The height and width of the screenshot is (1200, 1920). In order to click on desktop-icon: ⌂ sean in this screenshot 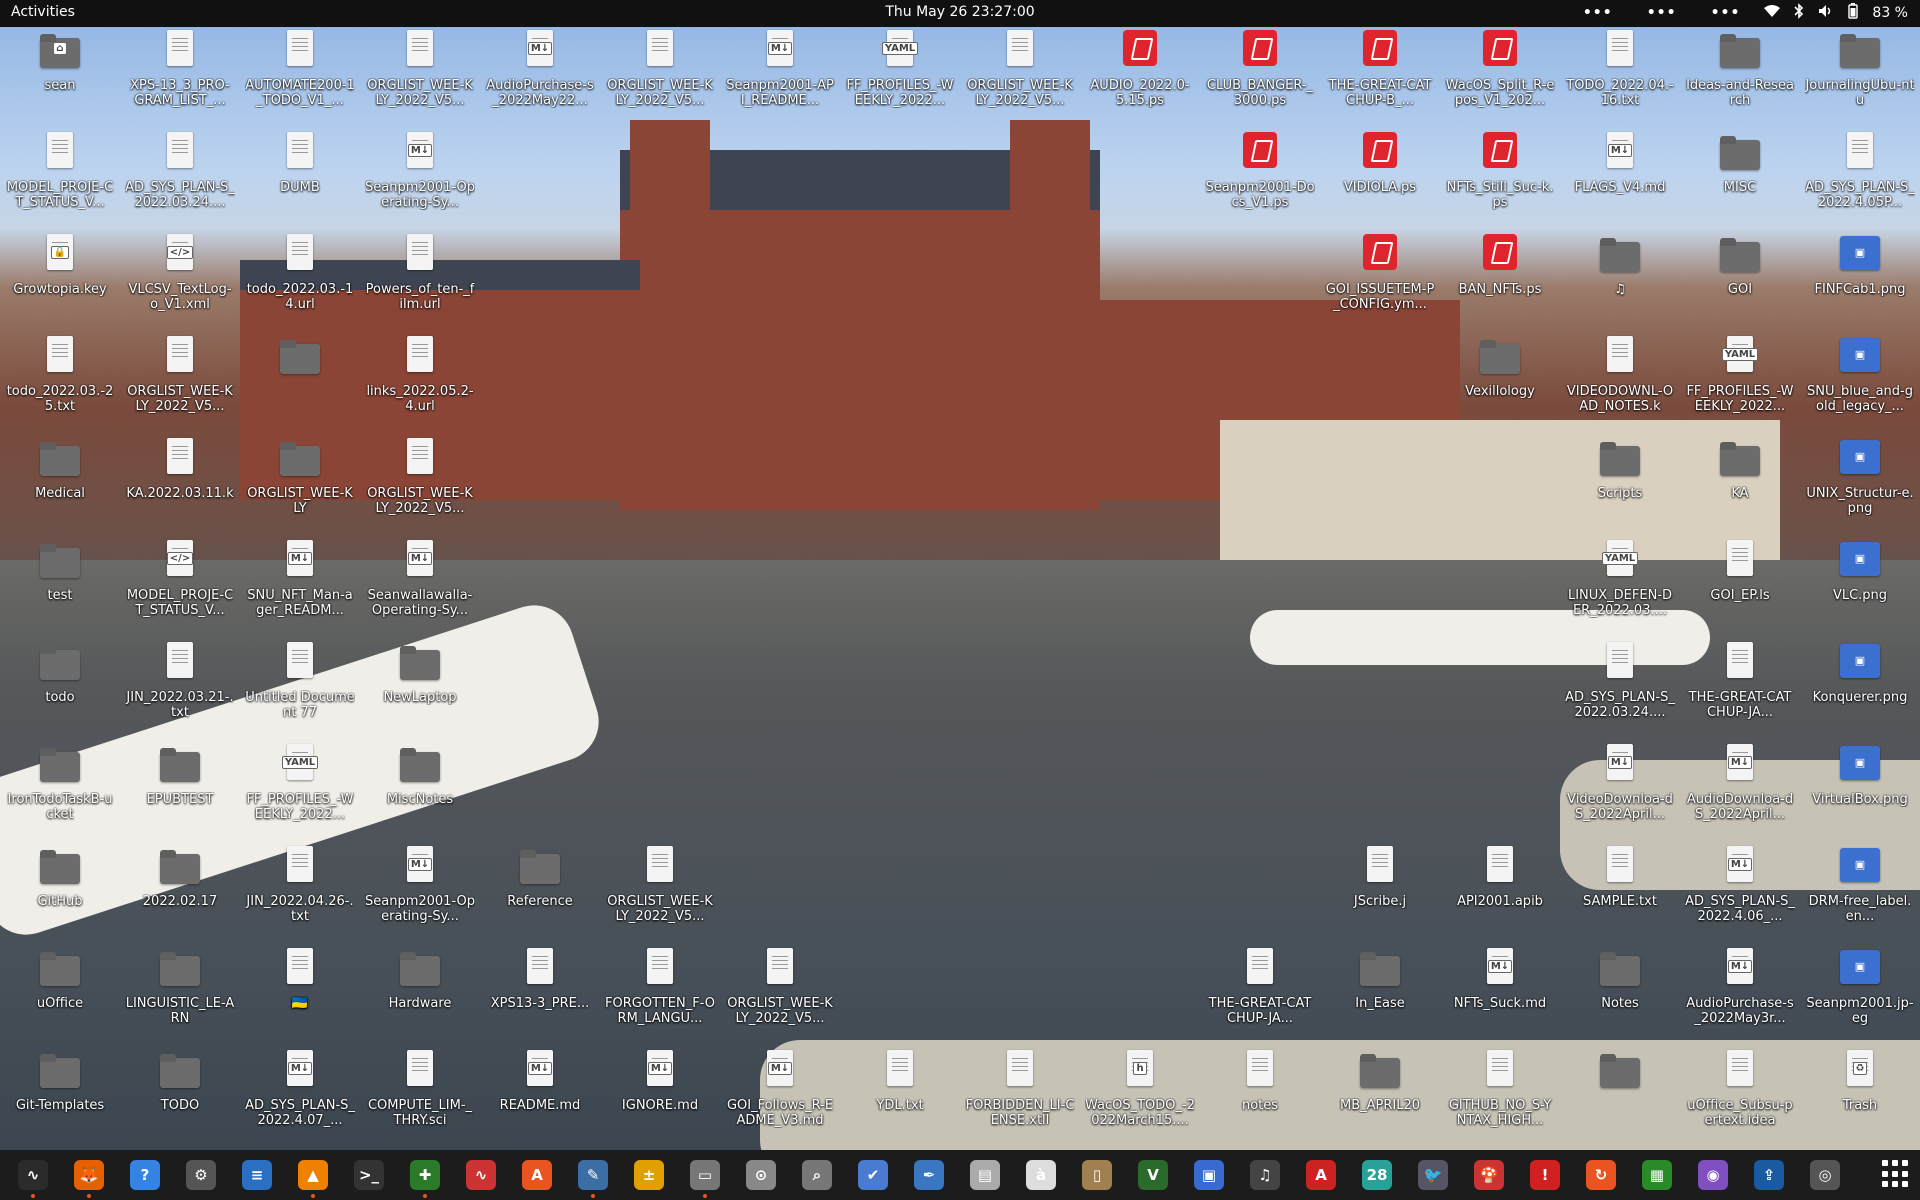, I will do `click(60, 78)`.